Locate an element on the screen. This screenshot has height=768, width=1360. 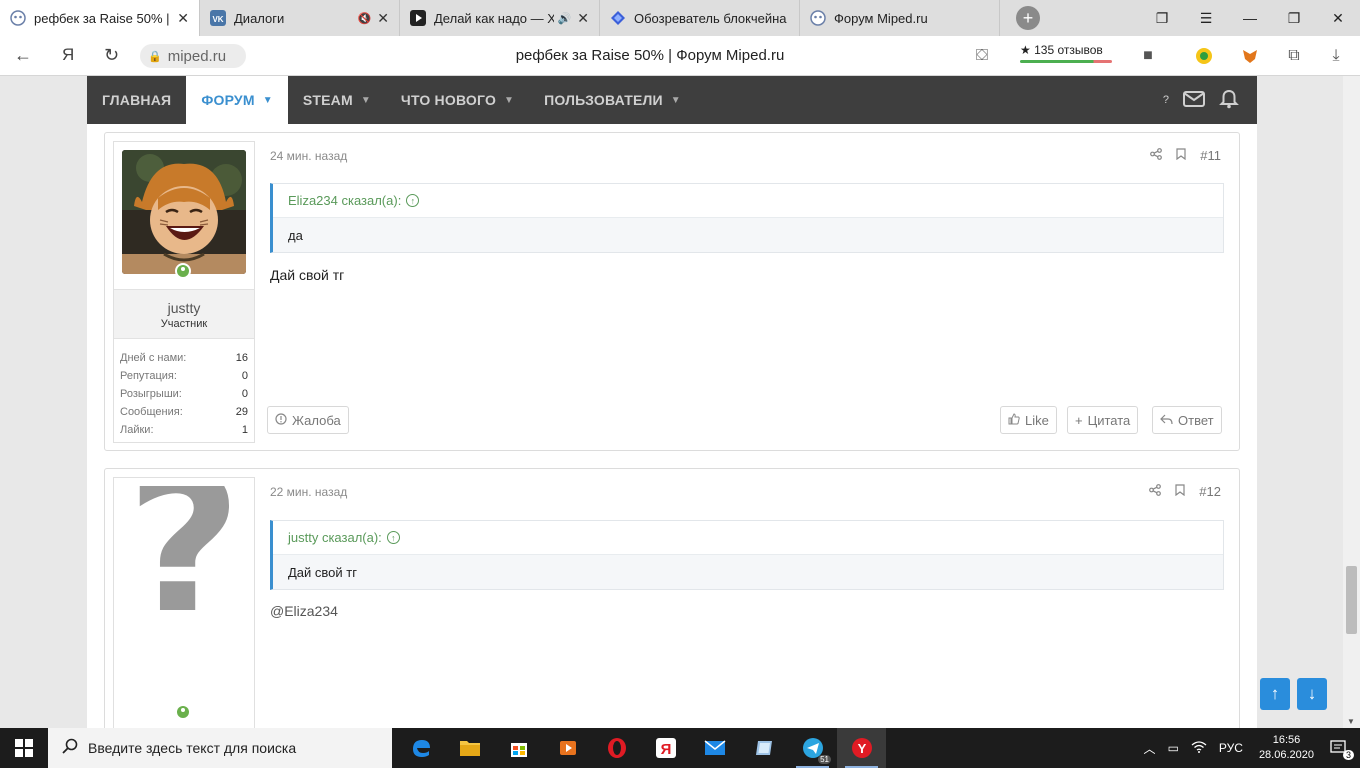
scrollbar-thumb is located at coordinates (1351, 600).